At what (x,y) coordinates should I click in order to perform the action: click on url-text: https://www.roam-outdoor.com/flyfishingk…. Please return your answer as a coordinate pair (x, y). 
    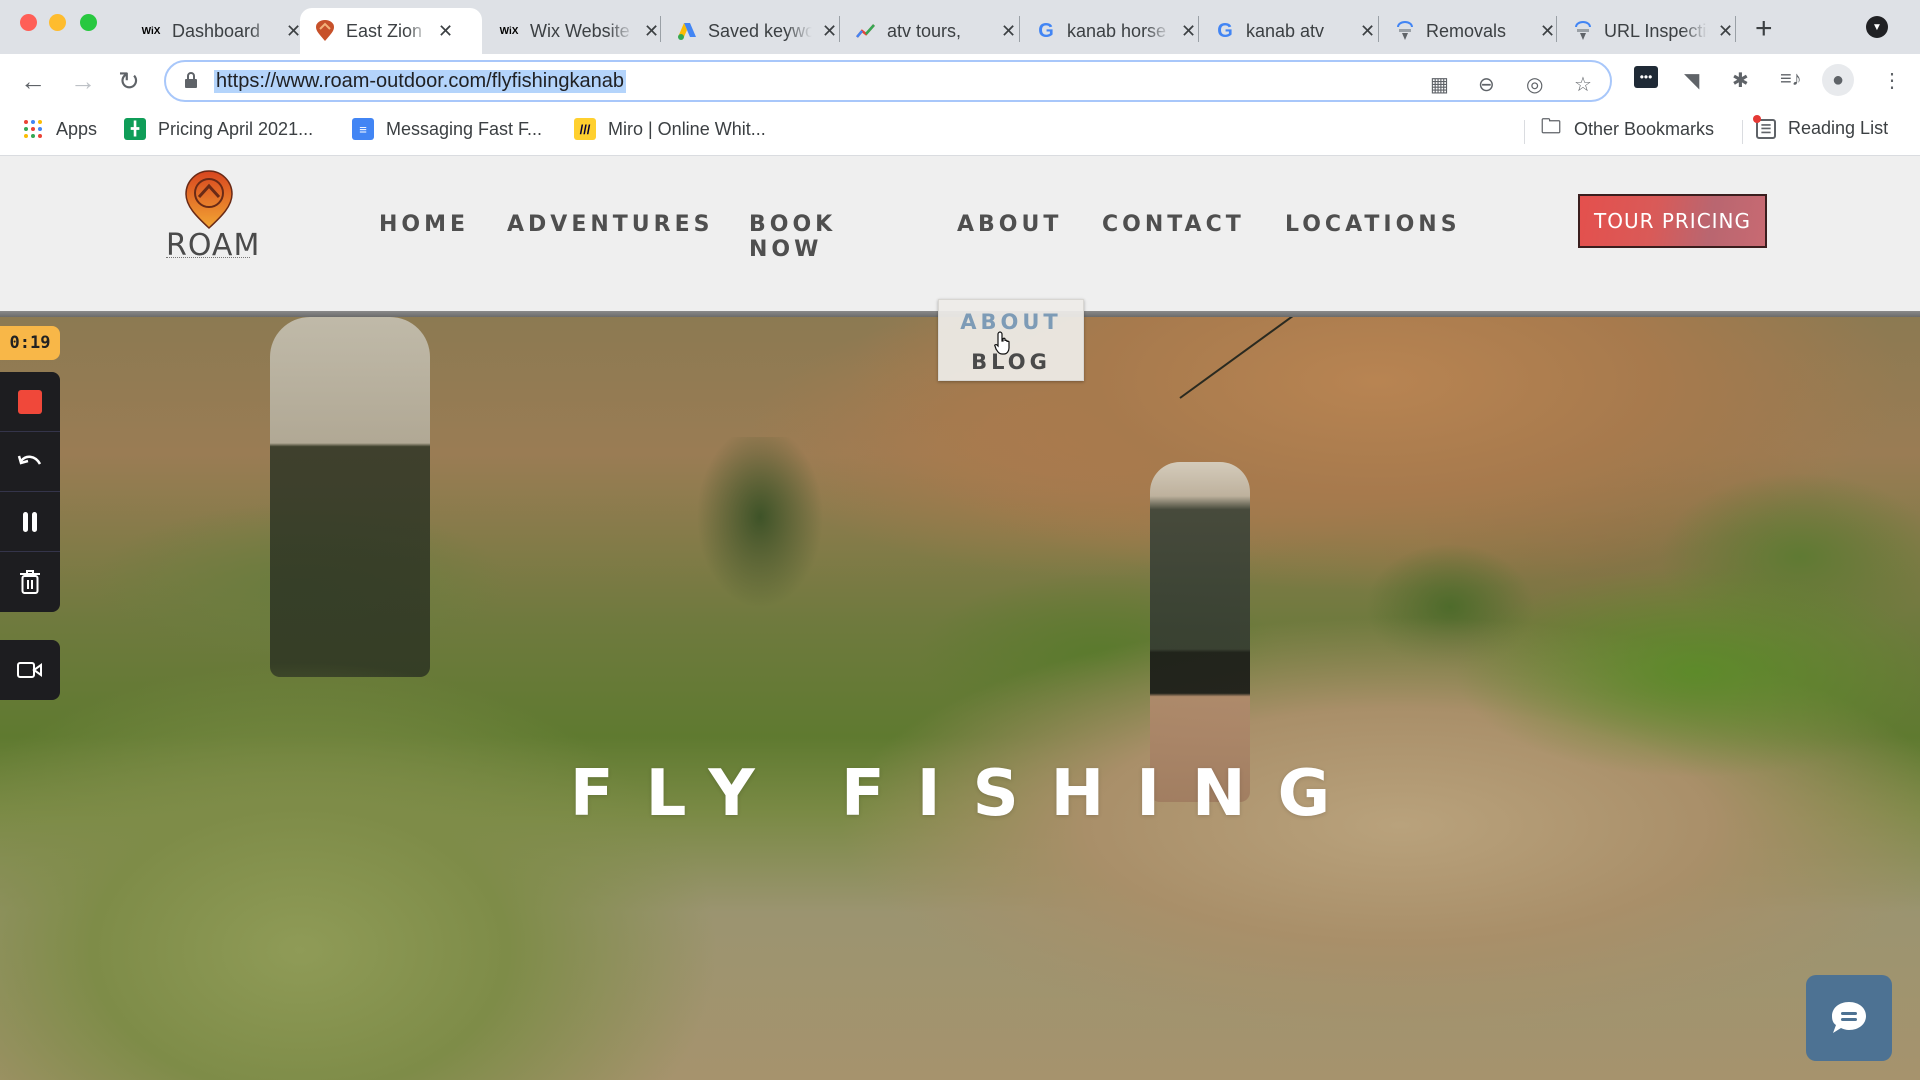
    Looking at the image, I should click on (420, 81).